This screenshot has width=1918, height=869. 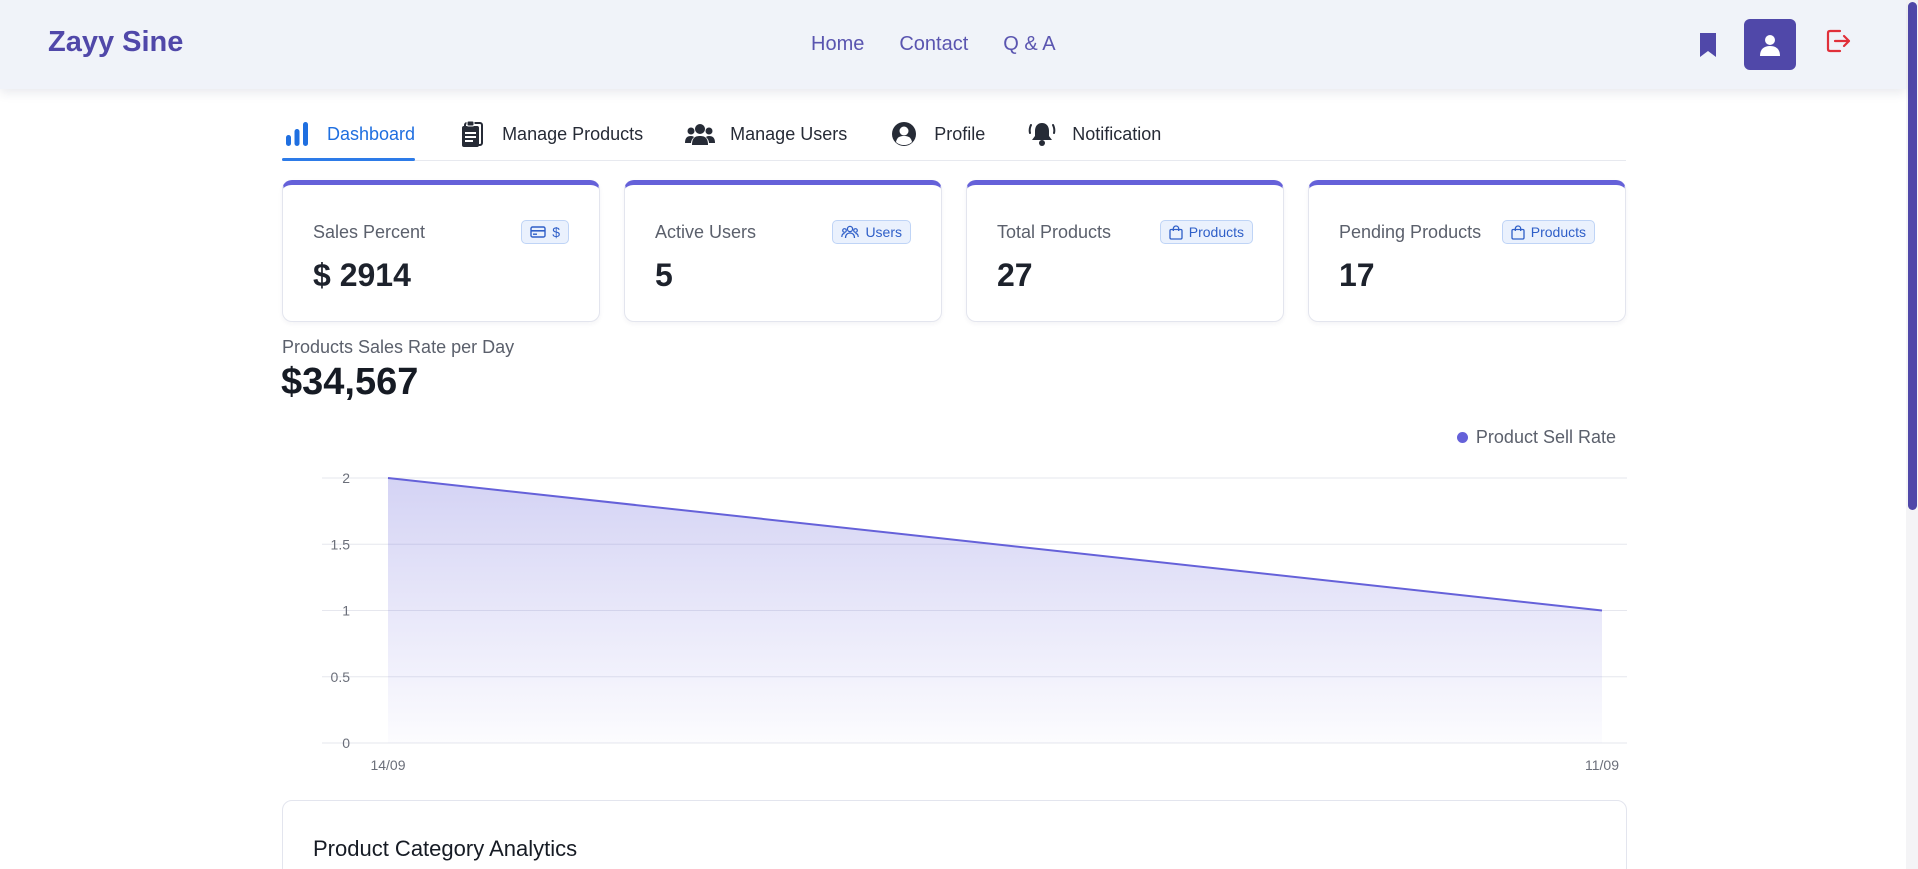 What do you see at coordinates (346, 611) in the screenshot?
I see `y-tick-label: 1` at bounding box center [346, 611].